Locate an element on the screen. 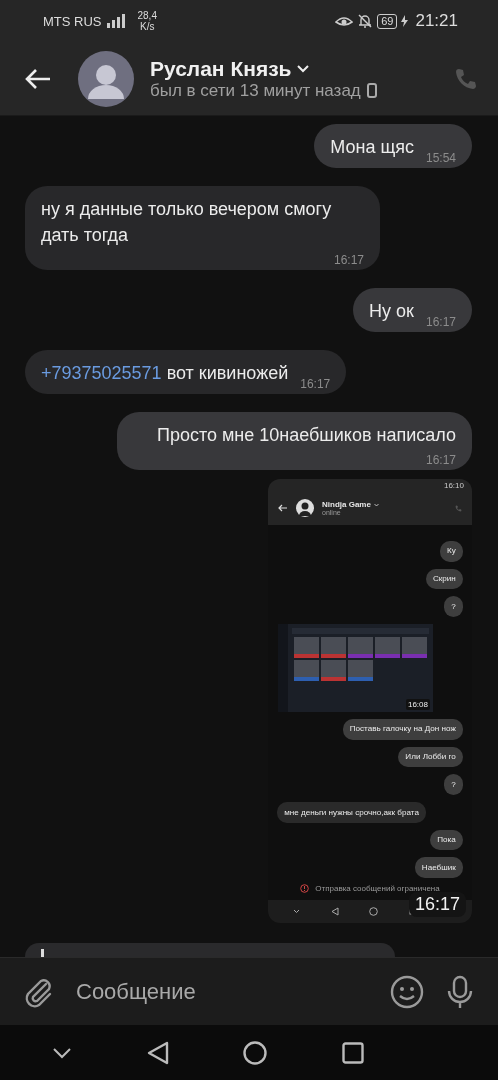 The width and height of the screenshot is (498, 1080). microphone-icon is located at coordinates (460, 991).